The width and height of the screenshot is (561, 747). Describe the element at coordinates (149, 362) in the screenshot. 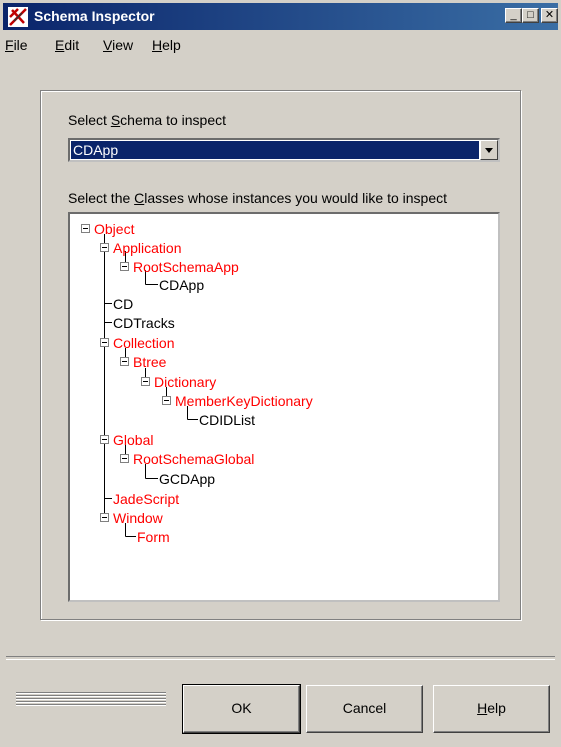

I see `tree-node-btree: Btree` at that location.